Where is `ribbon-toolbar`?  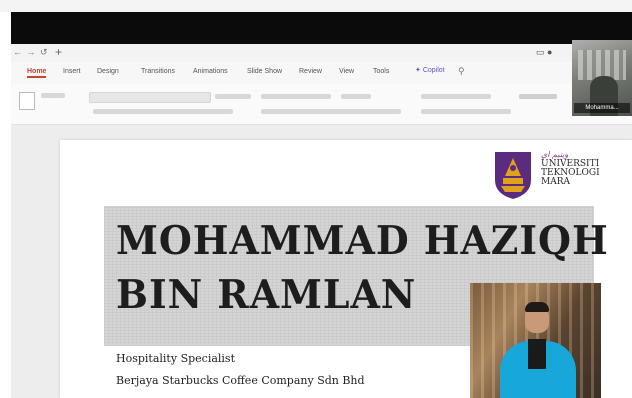
ribbon-toolbar is located at coordinates (321, 104).